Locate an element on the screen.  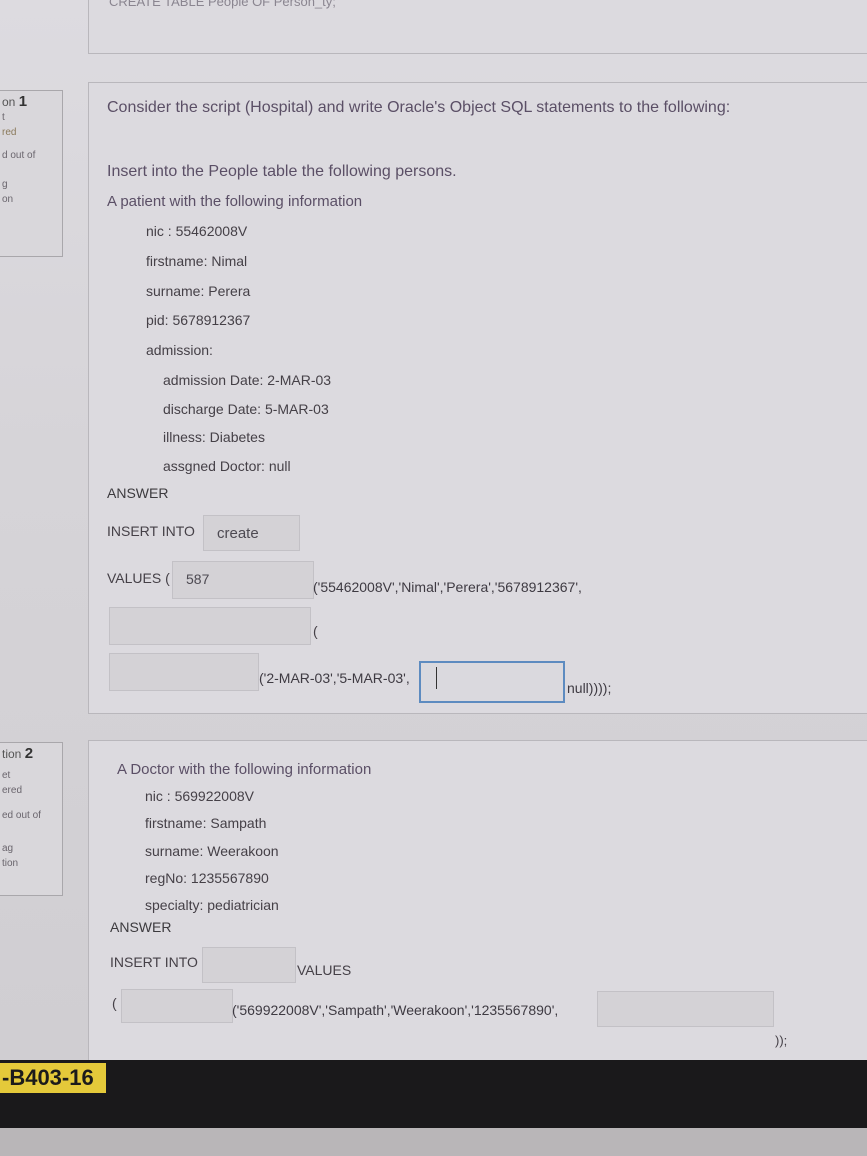
background-surface is located at coordinates (433, 1142).